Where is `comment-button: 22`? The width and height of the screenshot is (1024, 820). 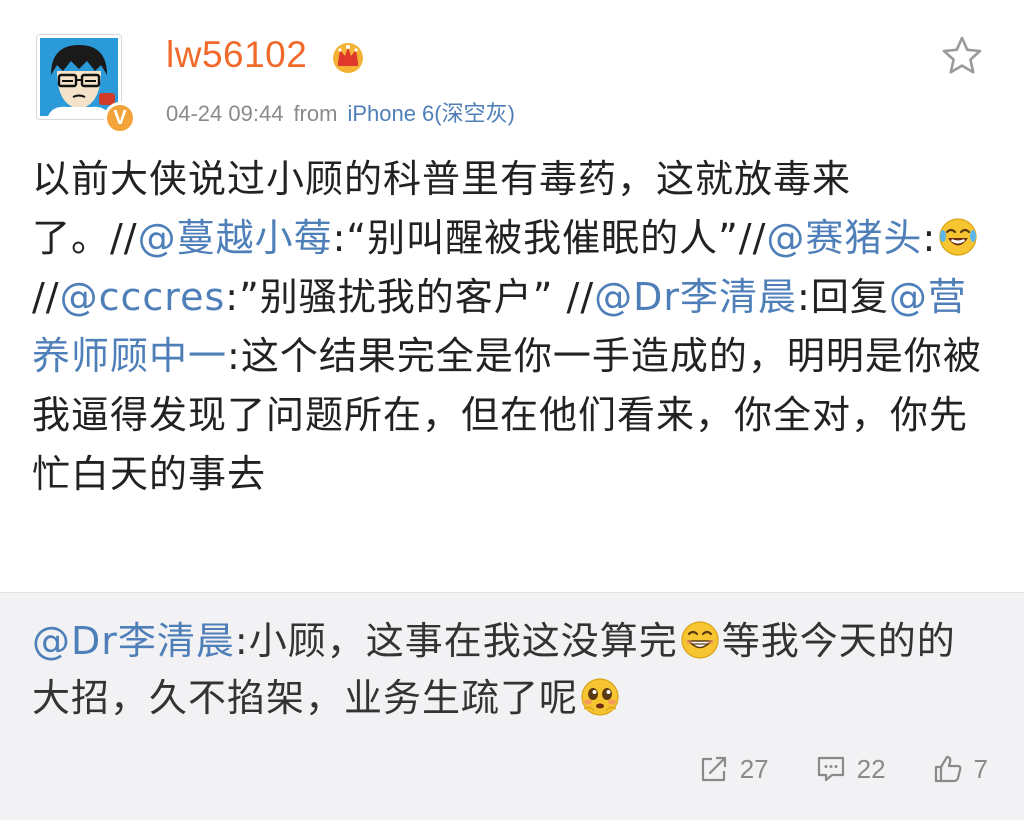 comment-button: 22 is located at coordinates (850, 769).